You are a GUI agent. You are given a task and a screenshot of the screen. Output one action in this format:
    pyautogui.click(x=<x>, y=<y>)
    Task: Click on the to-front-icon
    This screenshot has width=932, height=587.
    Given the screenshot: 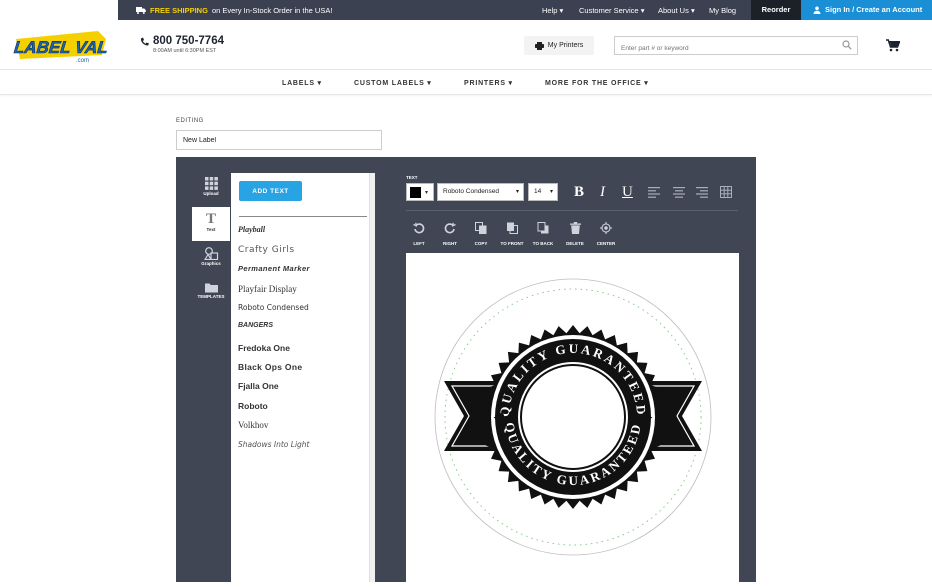 What is the action you would take?
    pyautogui.click(x=512, y=228)
    